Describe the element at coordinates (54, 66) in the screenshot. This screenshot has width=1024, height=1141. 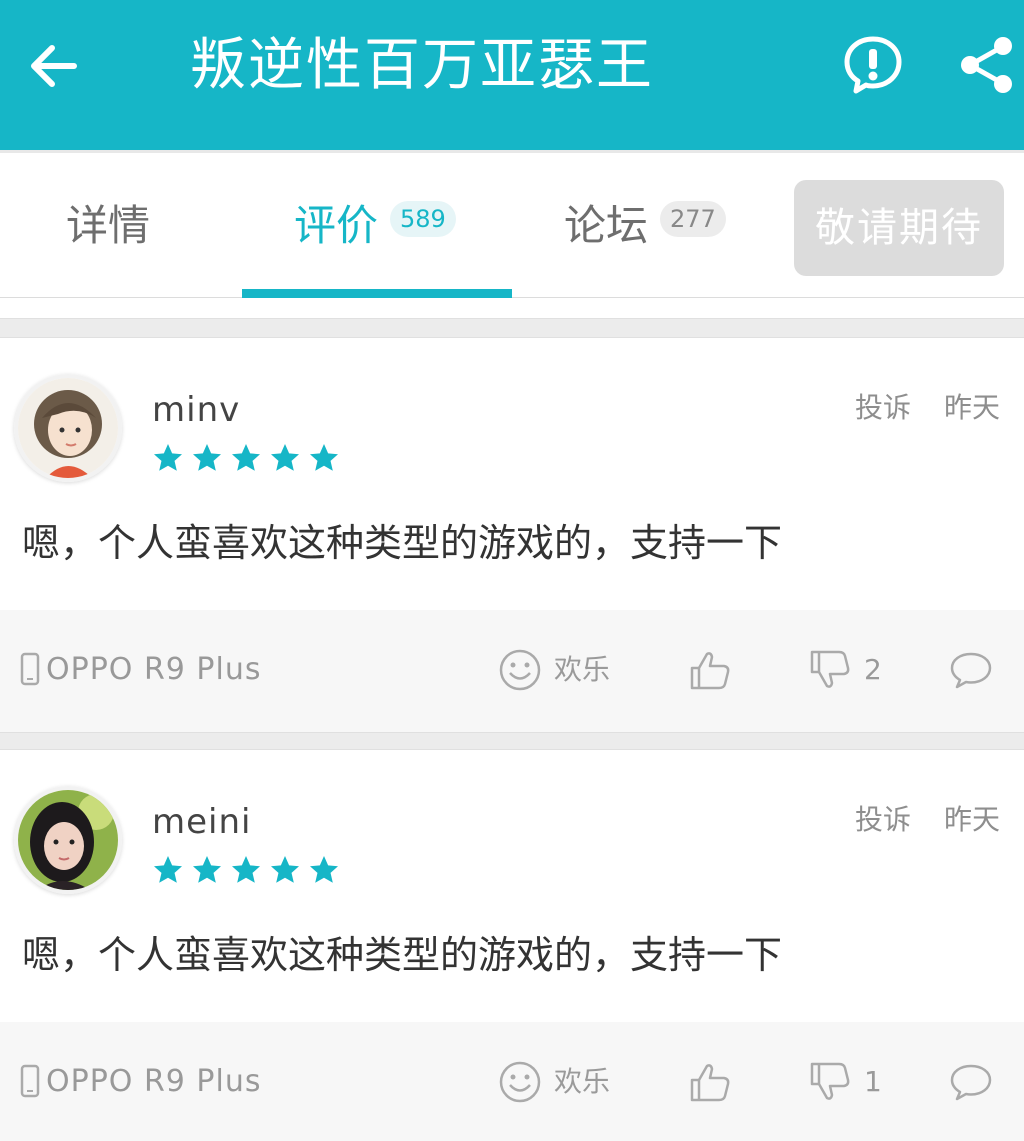
I see `back-arrow-icon` at that location.